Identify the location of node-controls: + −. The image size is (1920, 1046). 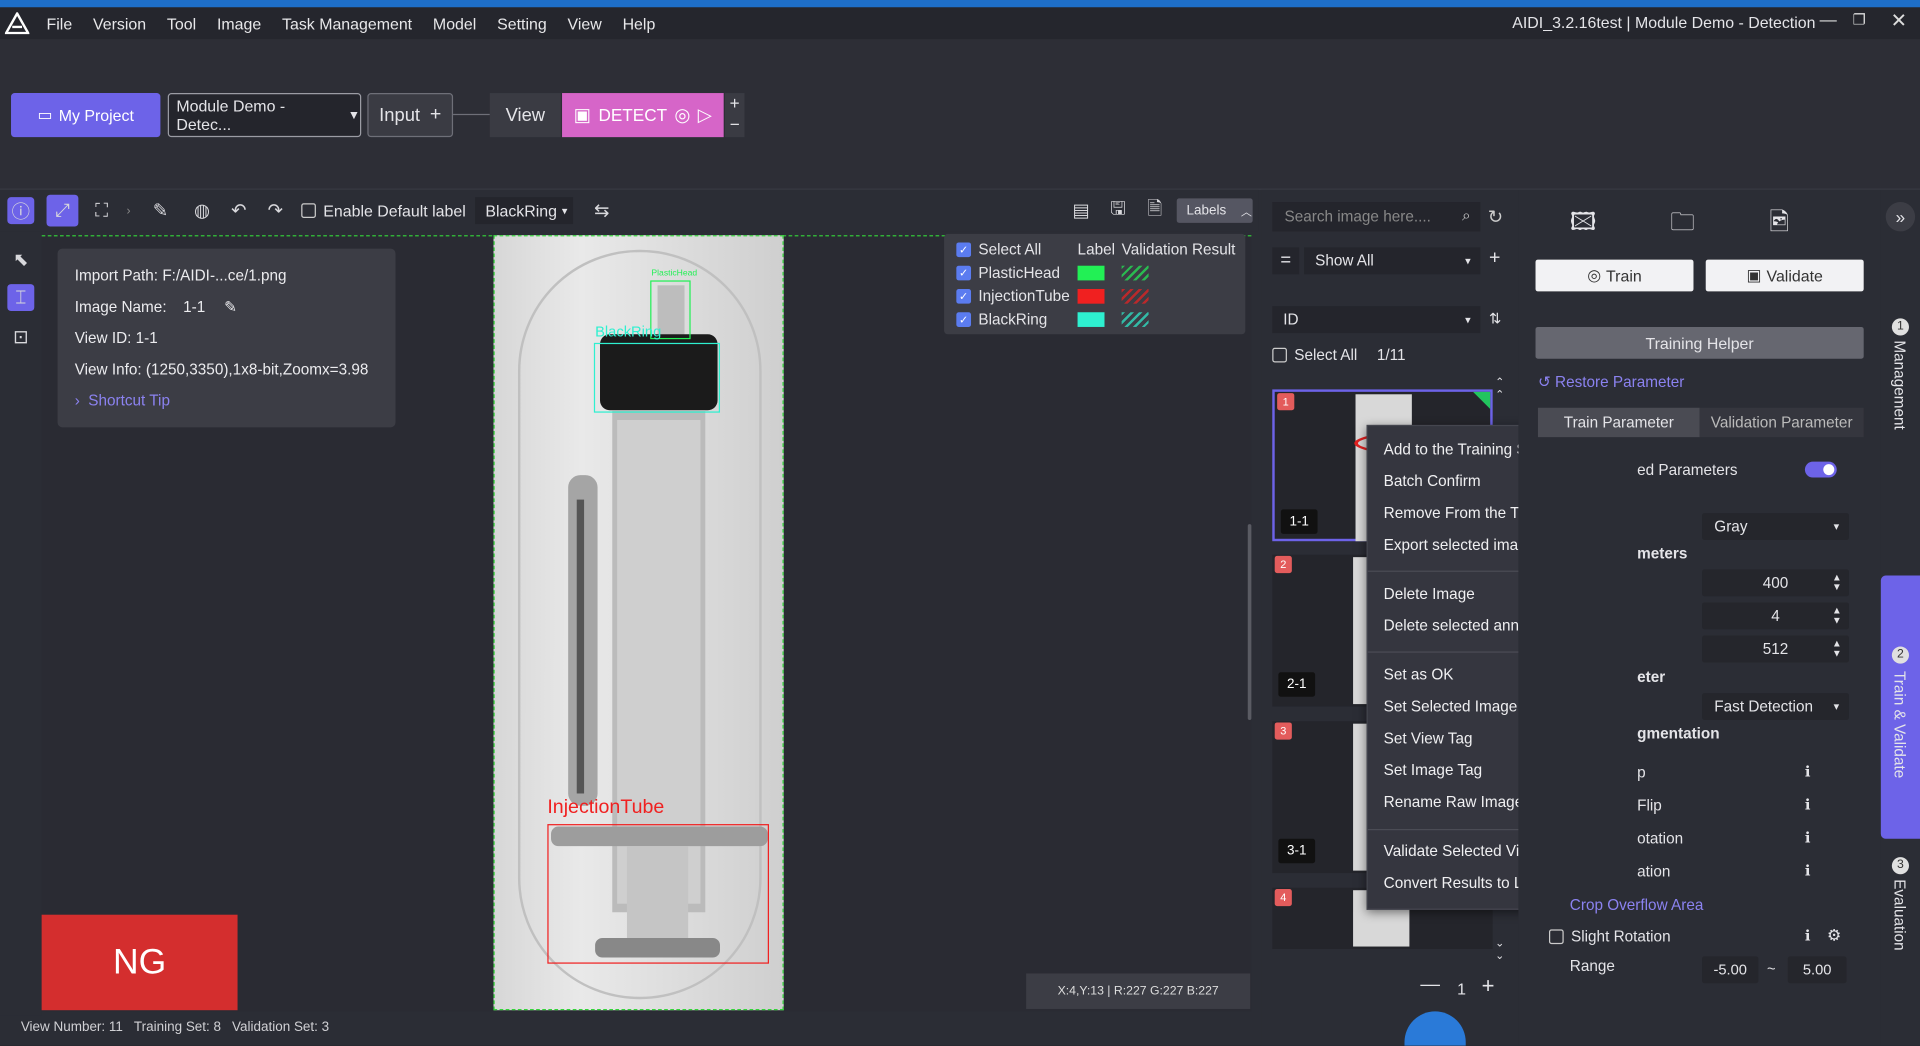
(734, 115).